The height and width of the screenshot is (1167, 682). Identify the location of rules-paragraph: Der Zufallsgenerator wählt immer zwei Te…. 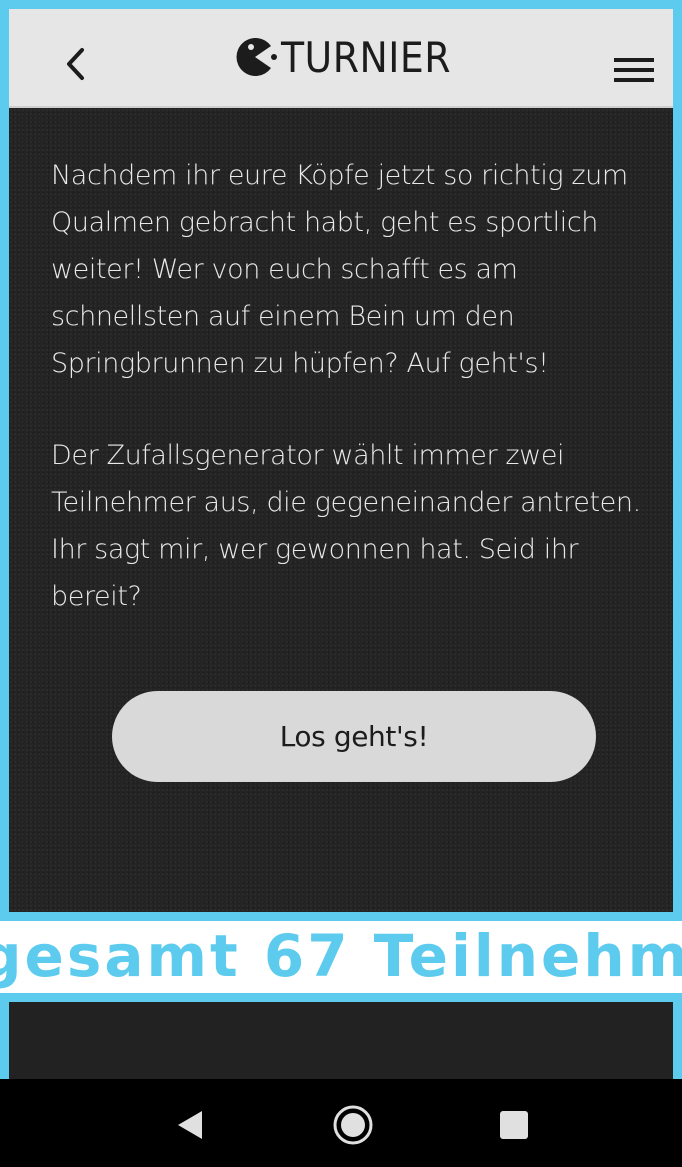
(346, 526).